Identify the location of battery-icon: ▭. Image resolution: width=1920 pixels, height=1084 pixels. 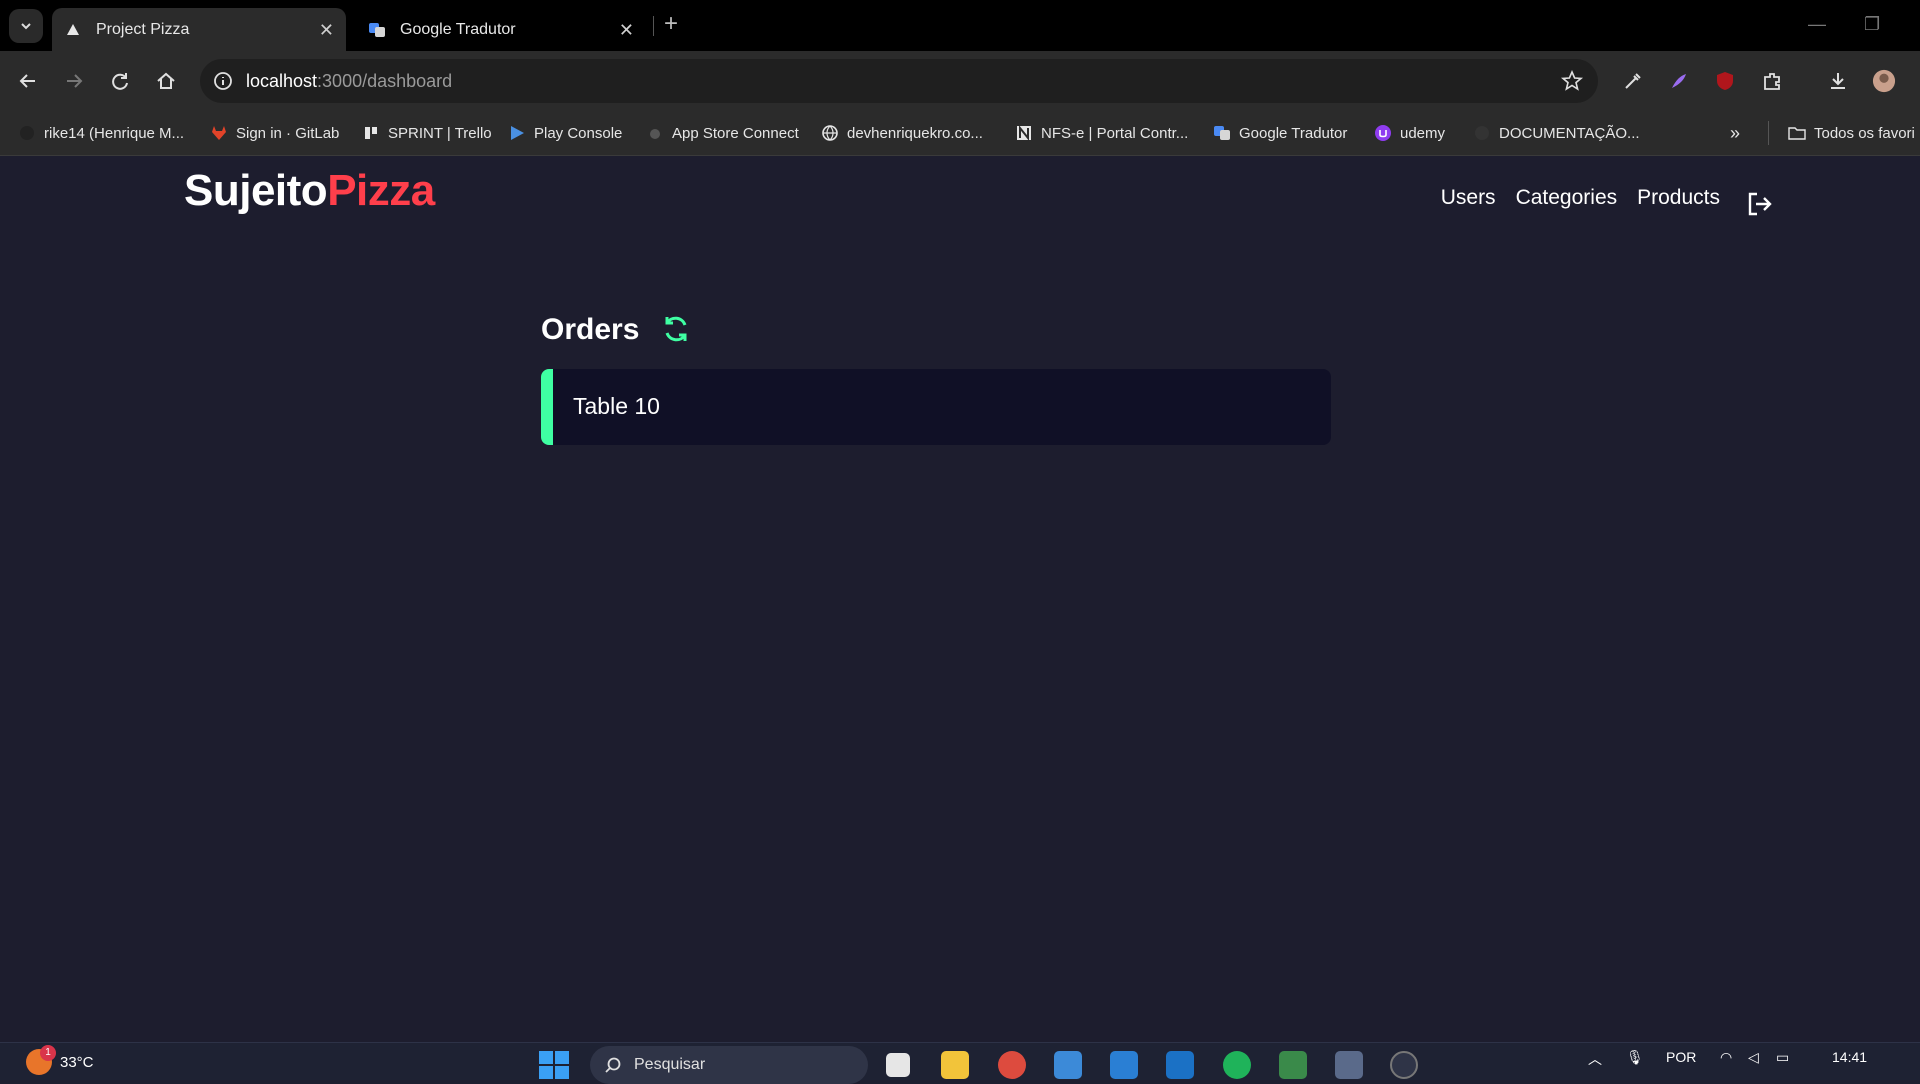
(1782, 1057).